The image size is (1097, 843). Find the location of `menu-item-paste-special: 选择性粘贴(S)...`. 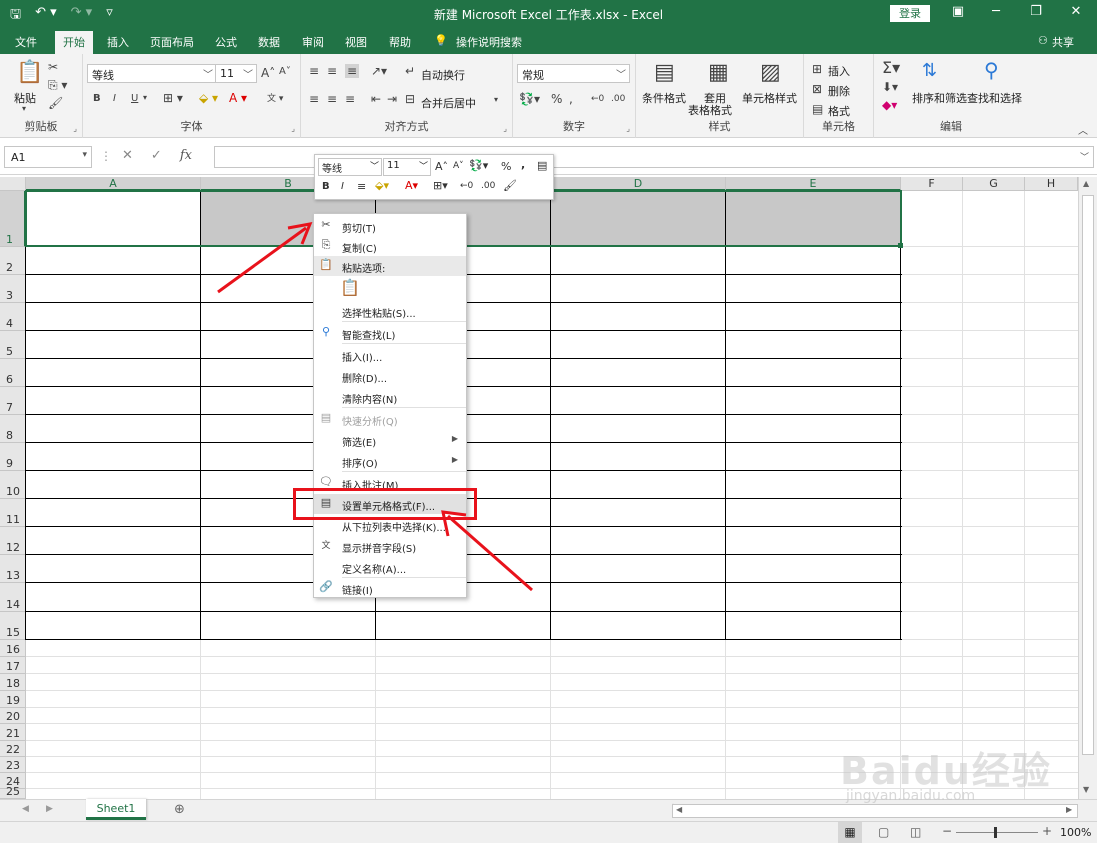

menu-item-paste-special: 选择性粘贴(S)... is located at coordinates (390, 311).